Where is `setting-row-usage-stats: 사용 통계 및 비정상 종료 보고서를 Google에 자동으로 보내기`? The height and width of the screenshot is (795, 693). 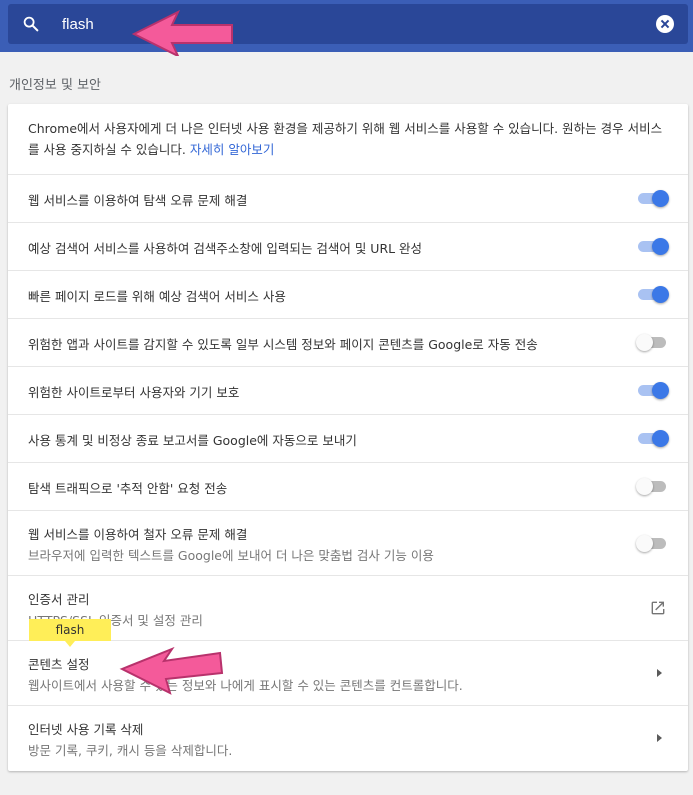 setting-row-usage-stats: 사용 통계 및 비정상 종료 보고서를 Google에 자동으로 보내기 is located at coordinates (348, 439).